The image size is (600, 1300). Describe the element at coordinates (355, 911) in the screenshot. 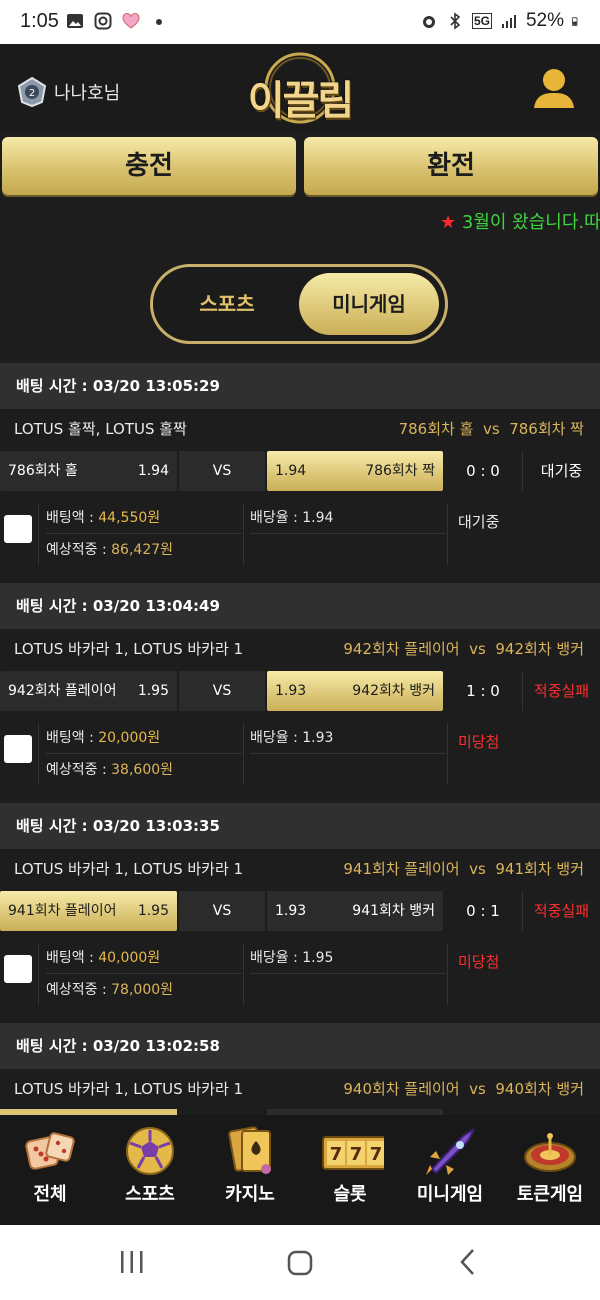

I see `right-option: 1.93 941회차 뱅커` at that location.